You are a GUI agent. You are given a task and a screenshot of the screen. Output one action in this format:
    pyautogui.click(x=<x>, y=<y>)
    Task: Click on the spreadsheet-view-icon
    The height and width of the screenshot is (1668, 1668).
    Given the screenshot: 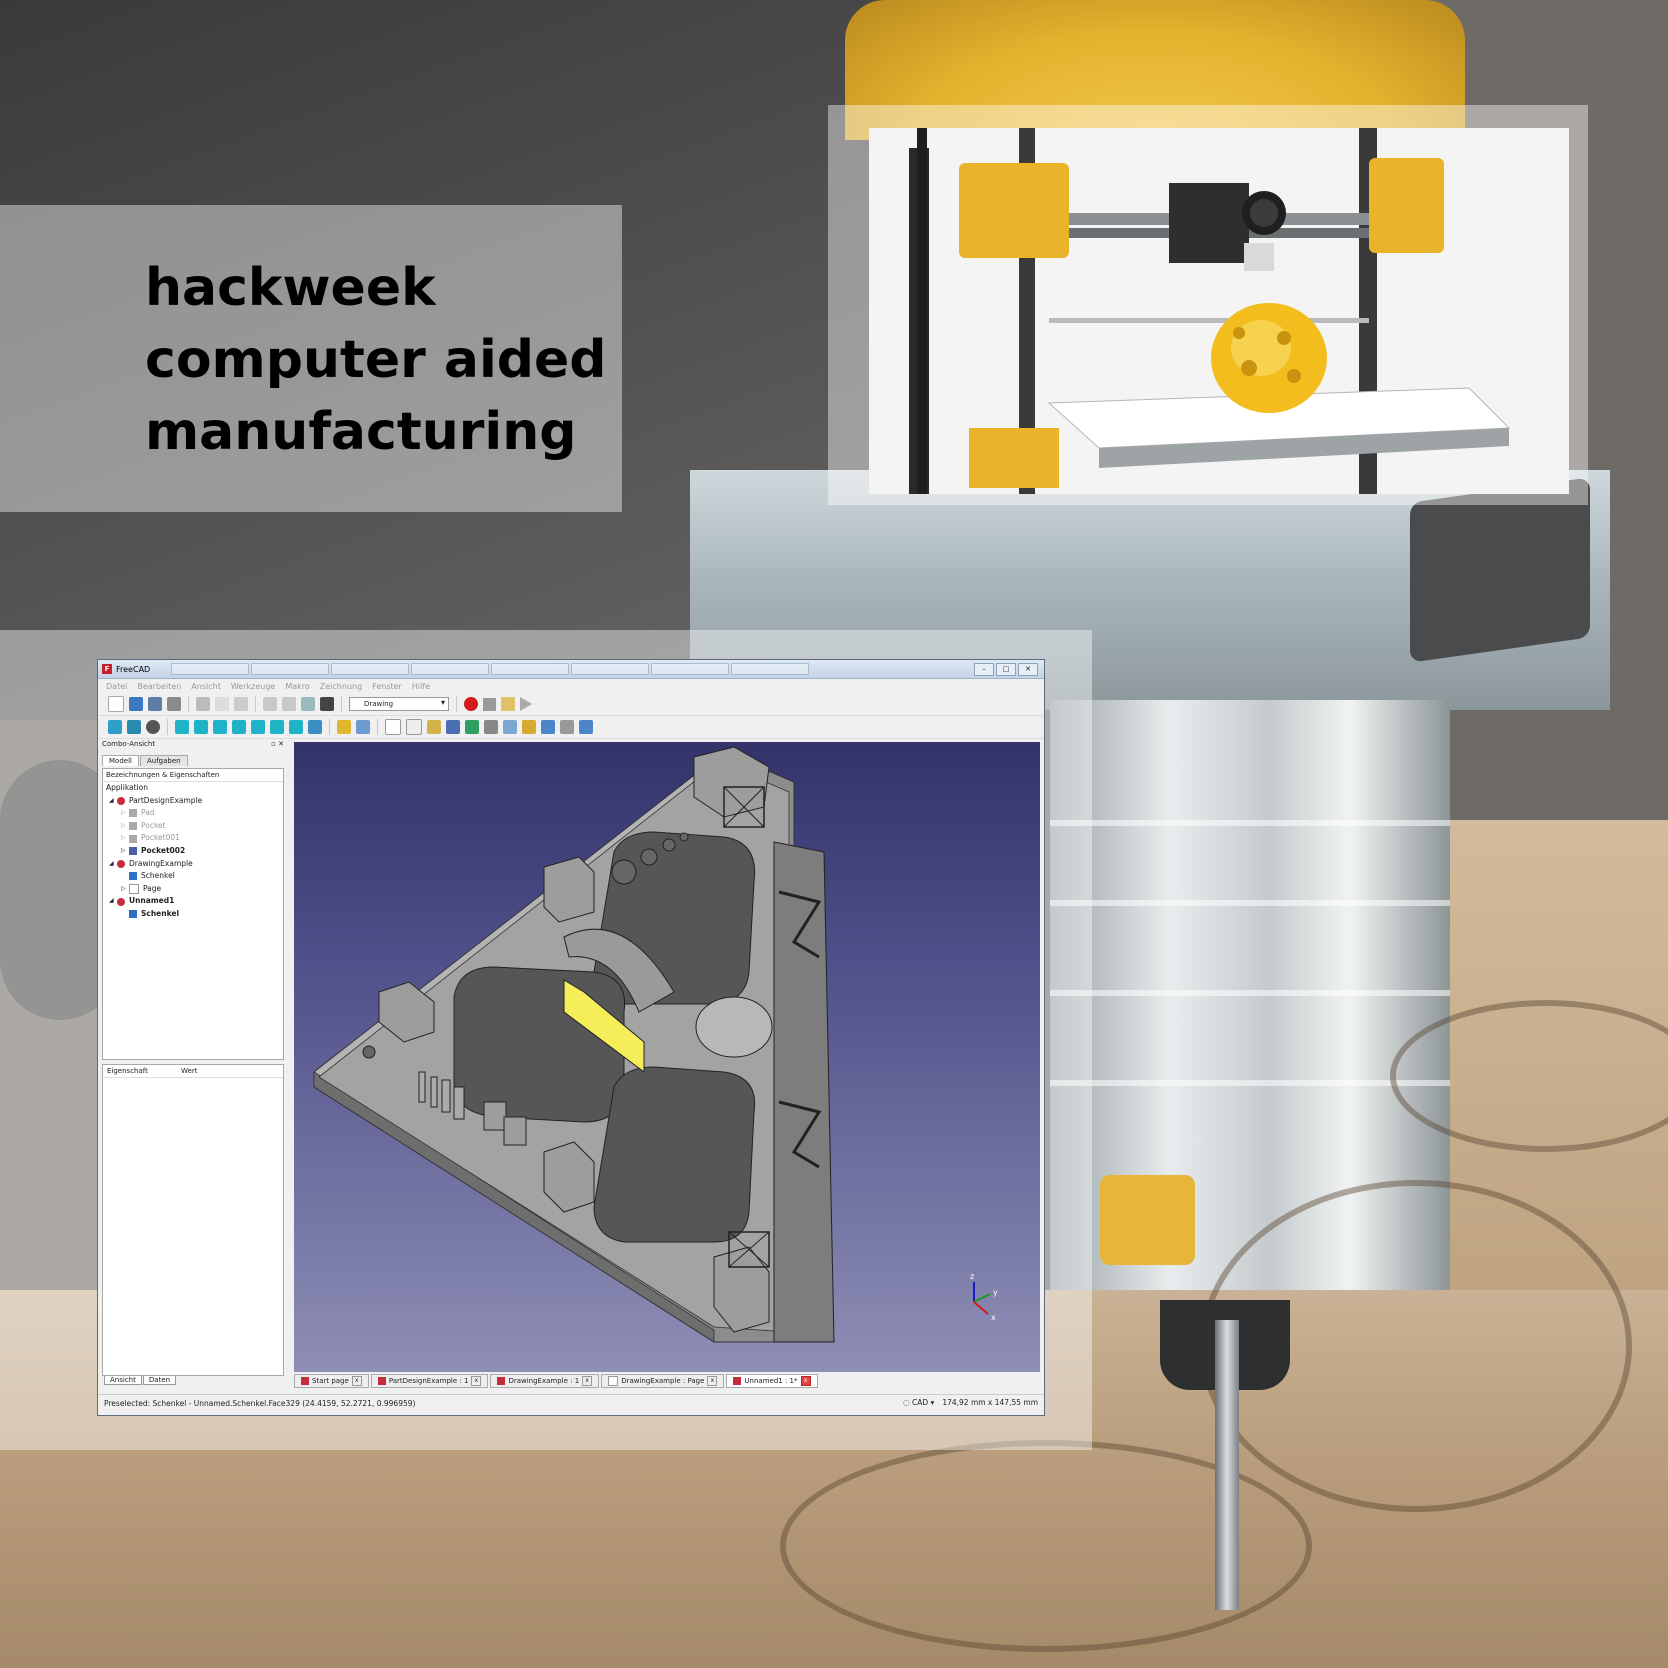 What is the action you would take?
    pyautogui.click(x=567, y=727)
    